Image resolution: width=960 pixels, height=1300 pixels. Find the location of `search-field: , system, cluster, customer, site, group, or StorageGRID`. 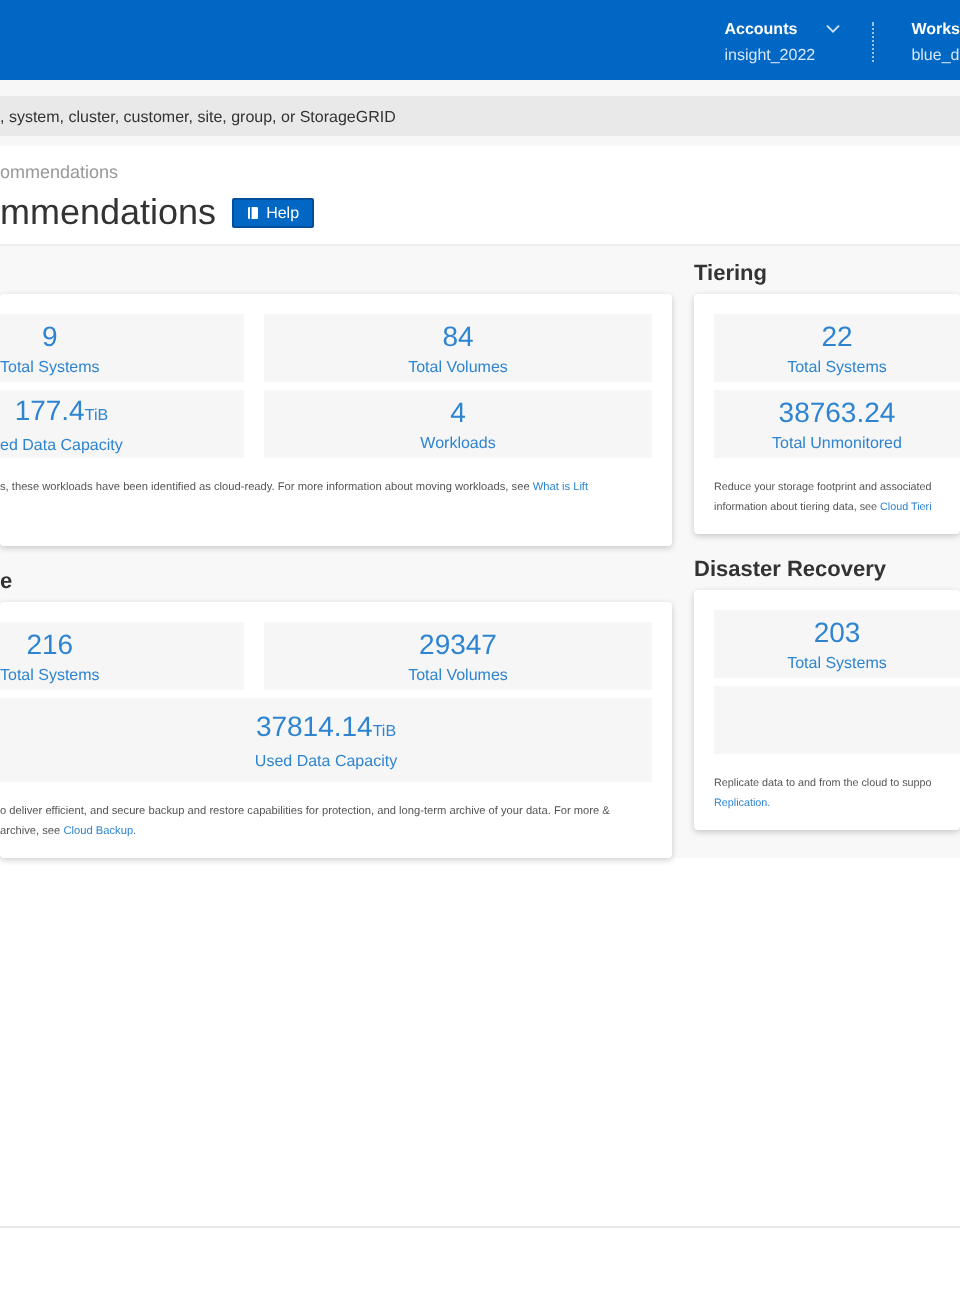

search-field: , system, cluster, customer, site, group, or StorageGRID is located at coordinates (480, 116).